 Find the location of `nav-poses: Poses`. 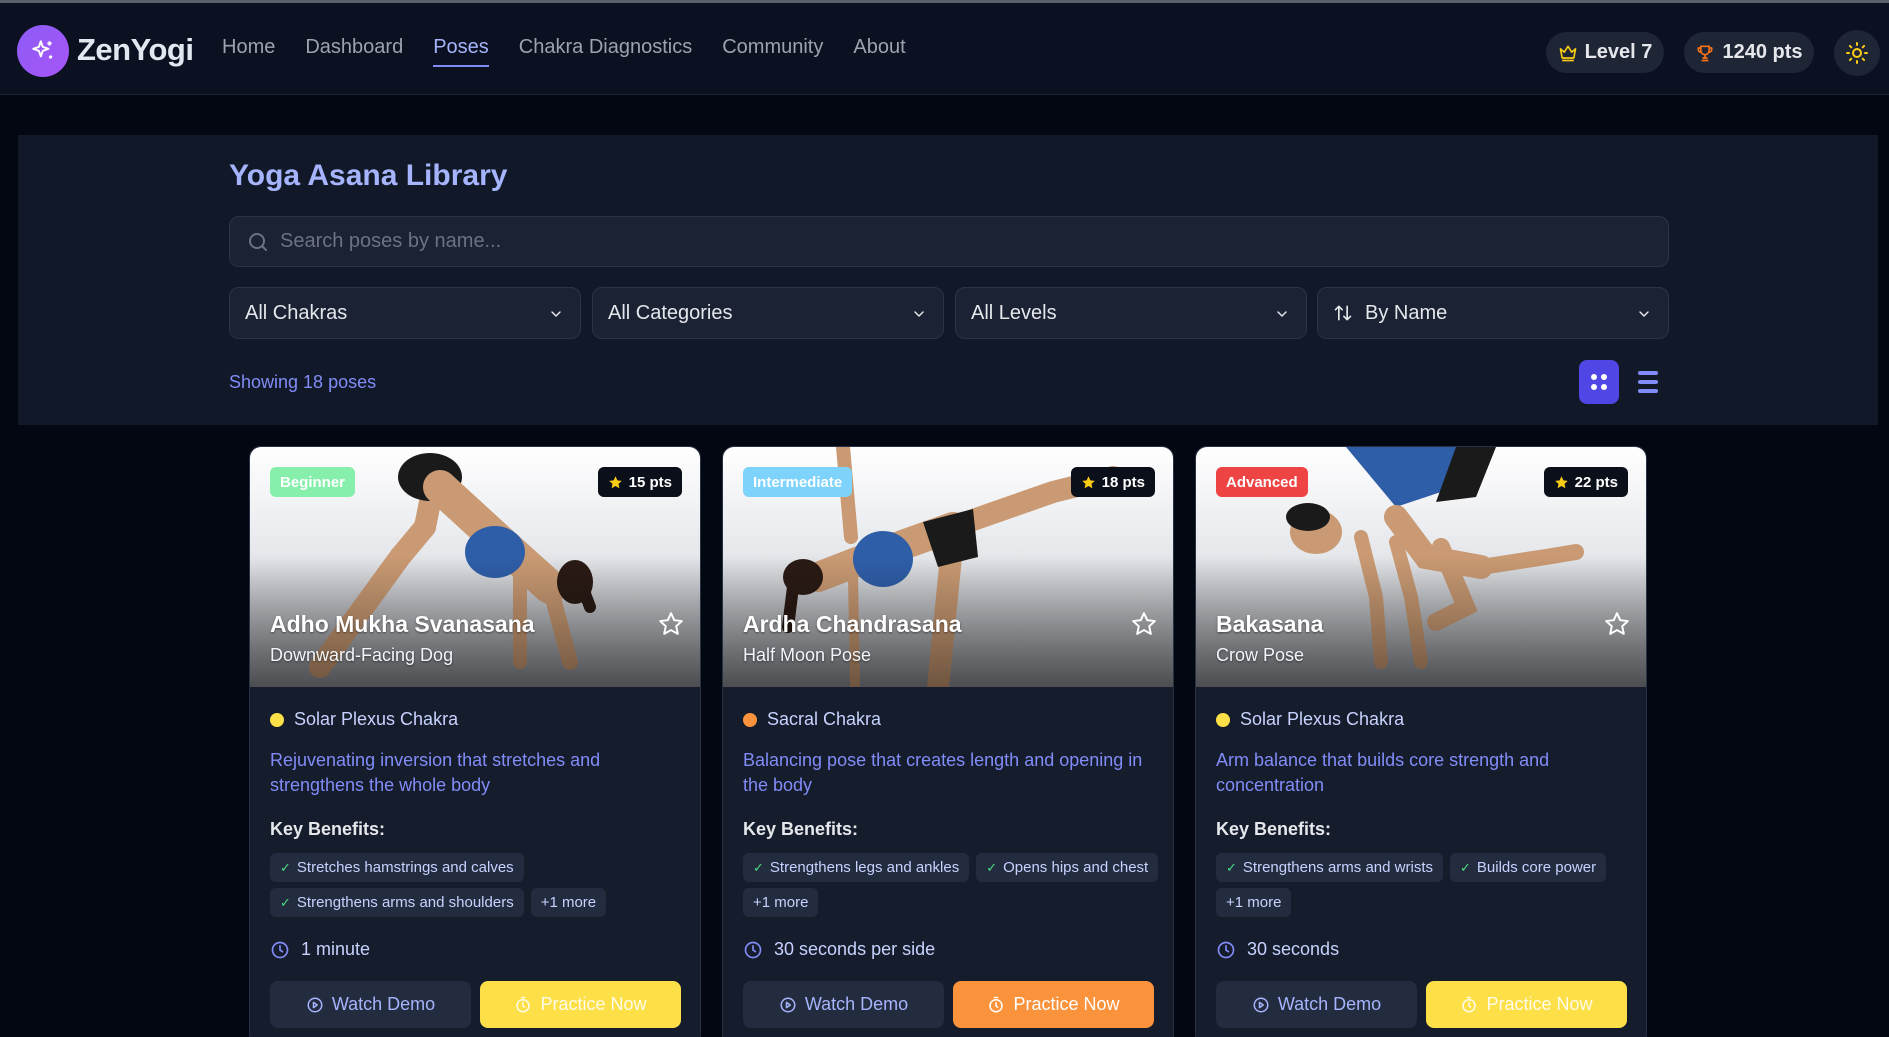

nav-poses: Poses is located at coordinates (461, 51).